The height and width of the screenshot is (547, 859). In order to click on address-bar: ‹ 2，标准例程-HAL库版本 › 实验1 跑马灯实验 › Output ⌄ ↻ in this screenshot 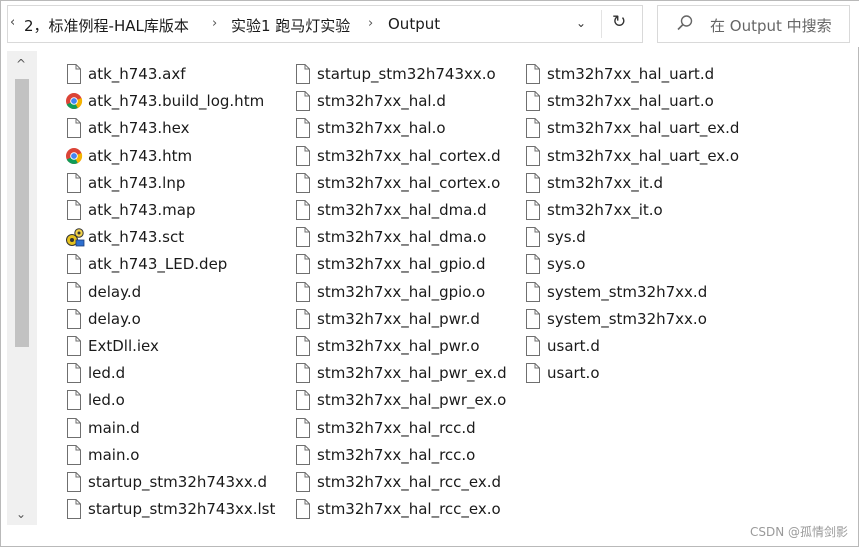, I will do `click(325, 24)`.